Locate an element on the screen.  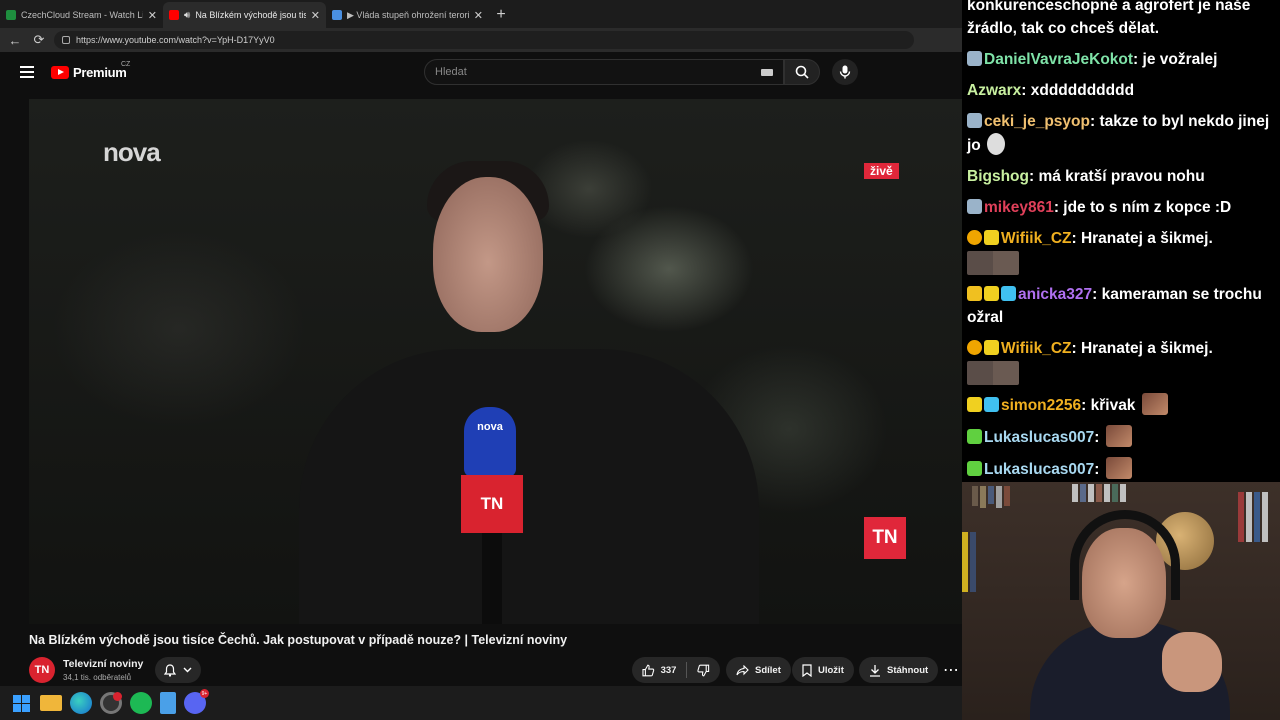
youtube-header: Premium CZ Hledat is located at coordinates (481, 73).